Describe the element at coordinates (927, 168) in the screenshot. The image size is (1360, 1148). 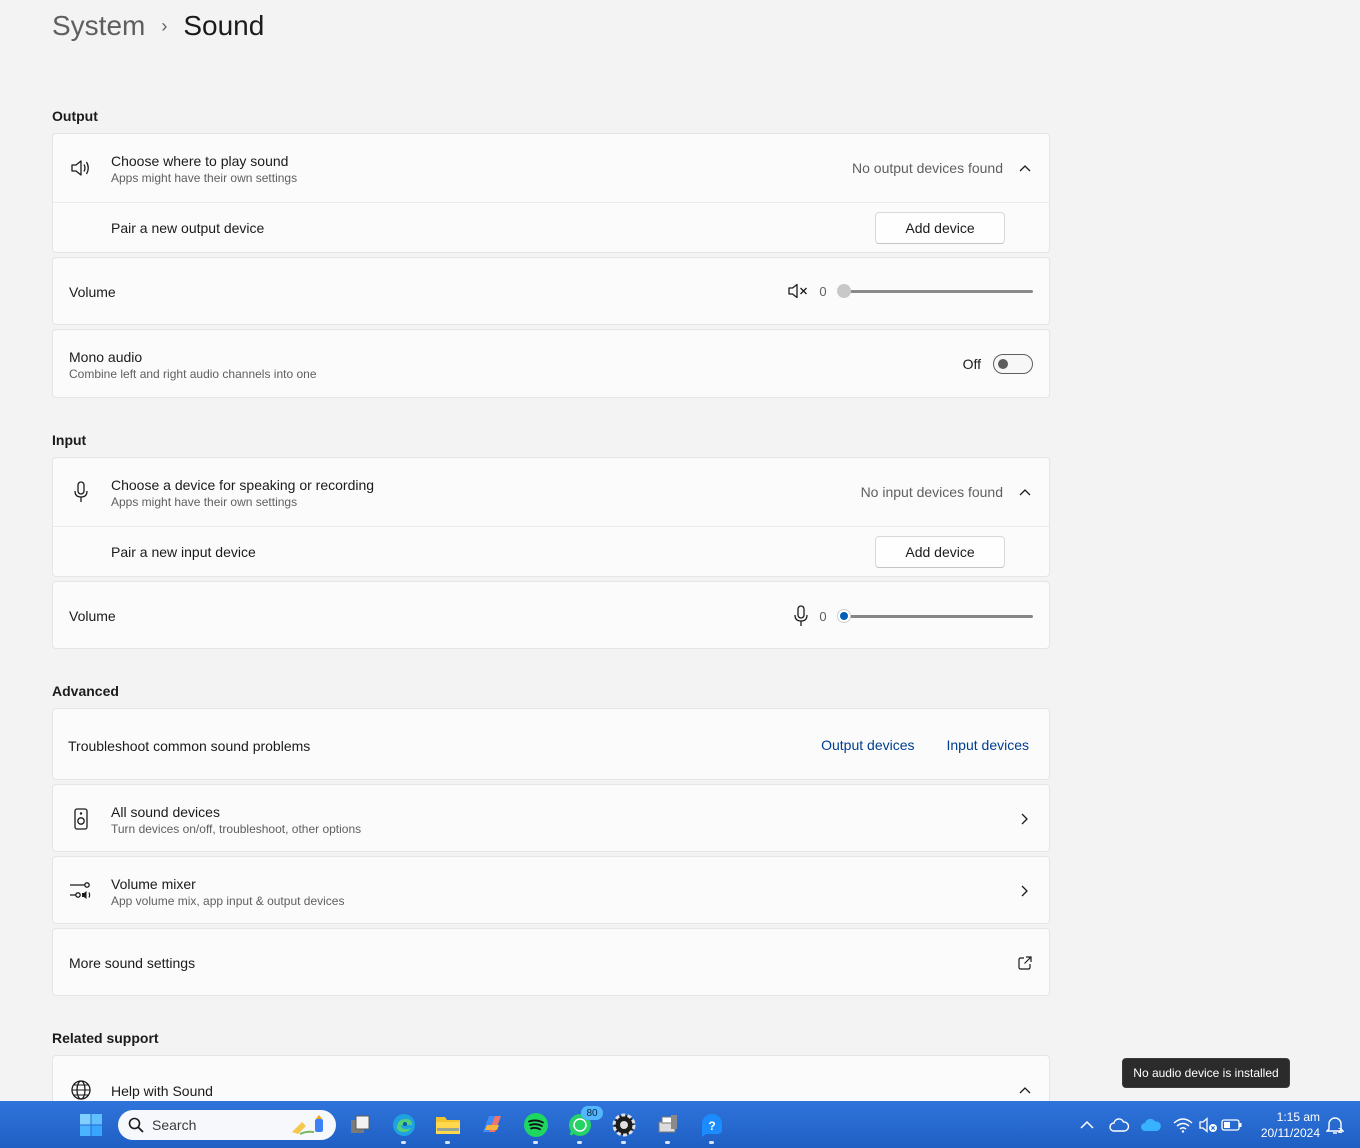
I see `output-status: No output devices found` at that location.